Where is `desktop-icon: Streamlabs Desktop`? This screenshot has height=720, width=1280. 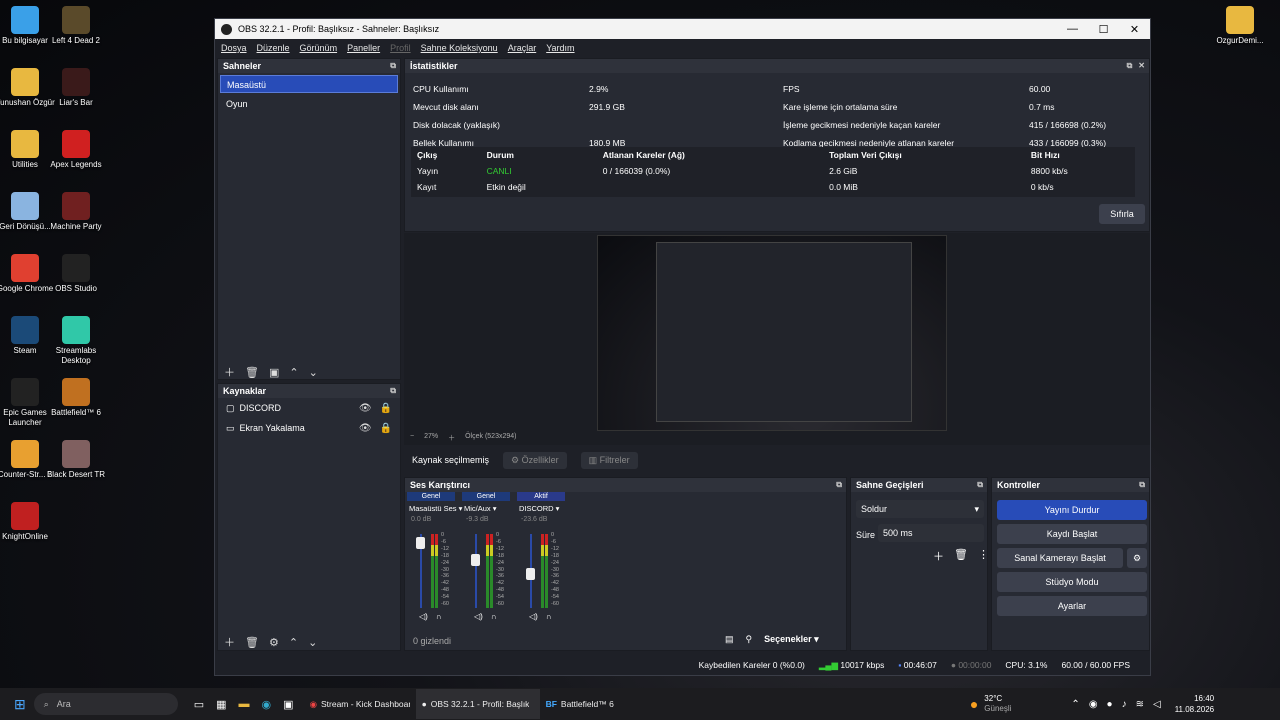 desktop-icon: Streamlabs Desktop is located at coordinates (76, 341).